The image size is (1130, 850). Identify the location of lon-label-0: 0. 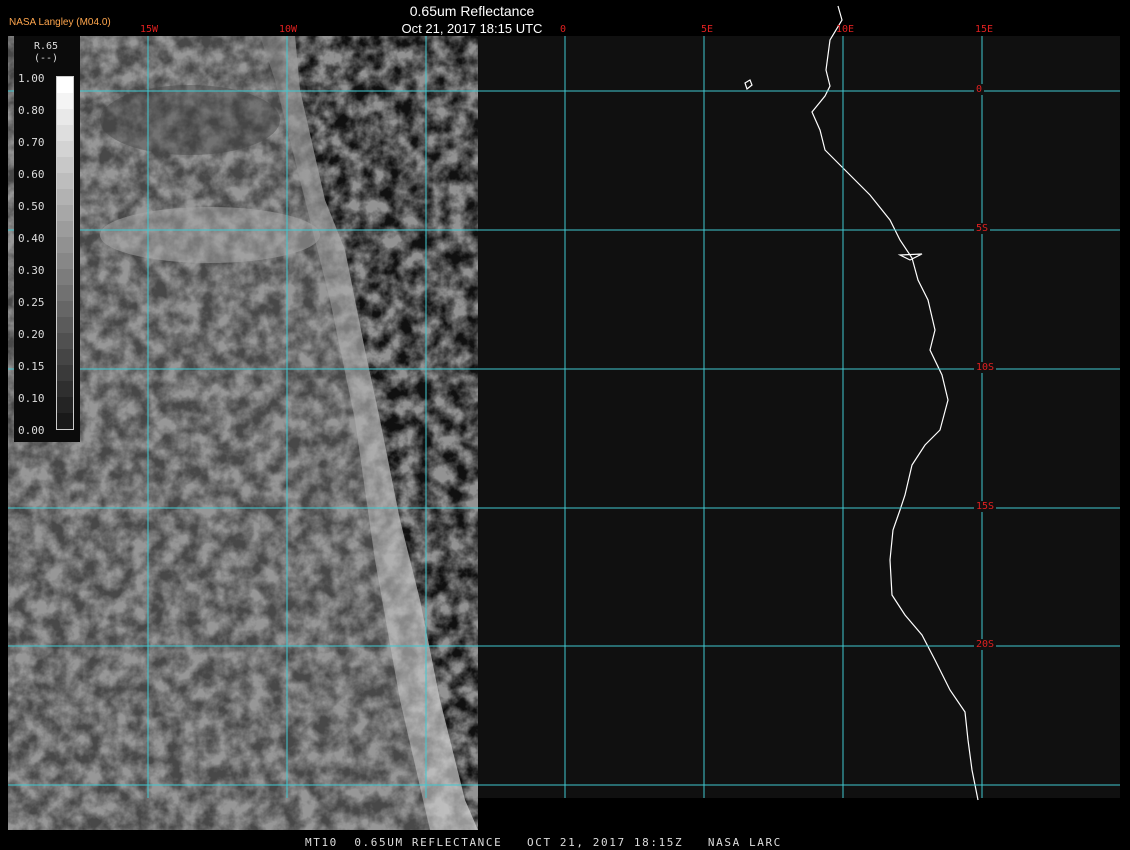
(563, 29).